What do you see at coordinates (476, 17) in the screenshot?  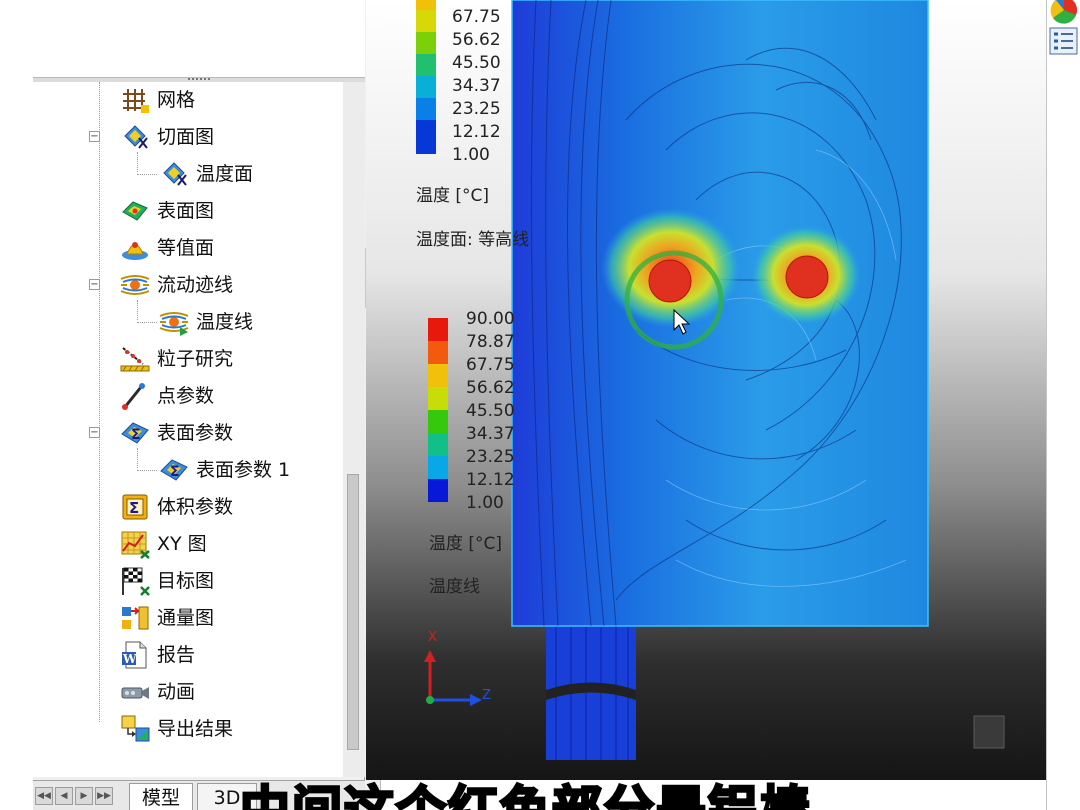 I see `legend-top-tick: 67.75` at bounding box center [476, 17].